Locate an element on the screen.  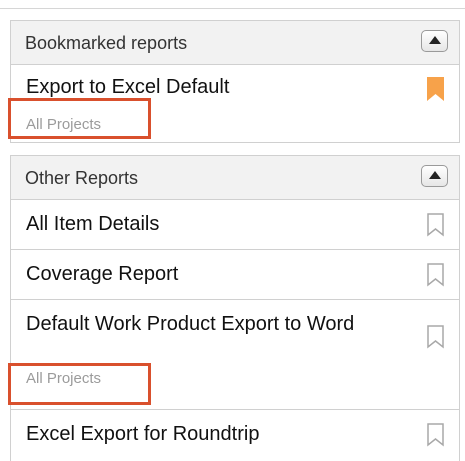
report-title: Export to Excel Default is located at coordinates (211, 87).